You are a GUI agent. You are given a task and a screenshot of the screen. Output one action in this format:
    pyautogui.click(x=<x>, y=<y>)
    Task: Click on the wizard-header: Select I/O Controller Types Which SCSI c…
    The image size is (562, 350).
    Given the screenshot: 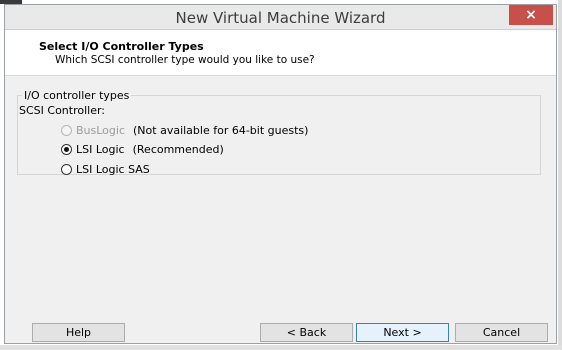 What is the action you would take?
    pyautogui.click(x=280, y=53)
    